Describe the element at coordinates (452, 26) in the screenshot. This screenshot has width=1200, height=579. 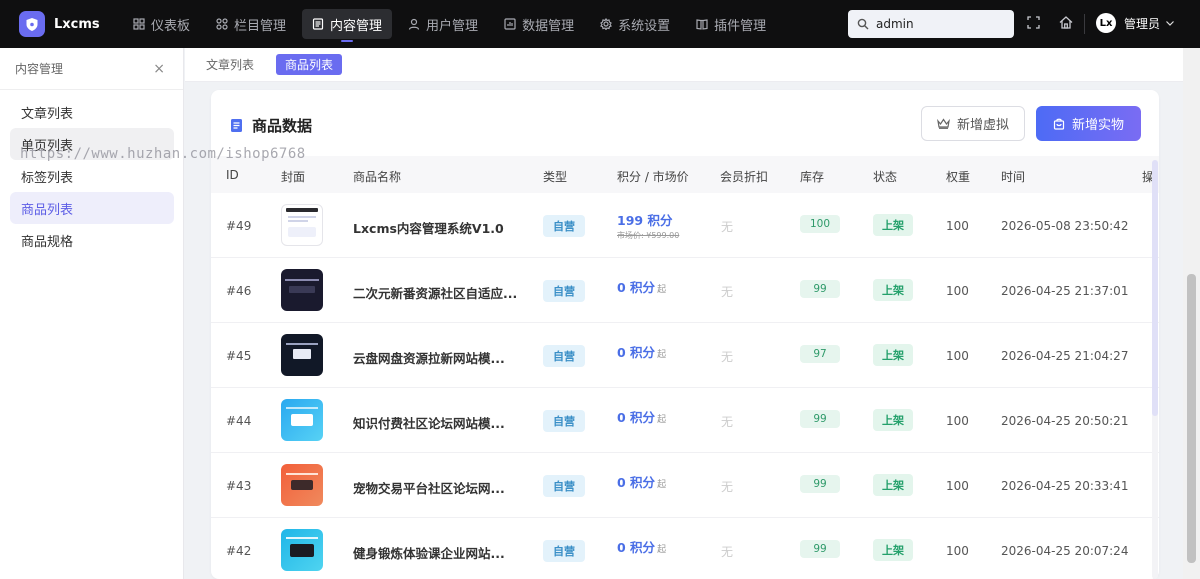
I see `nav-label: 用户管理` at that location.